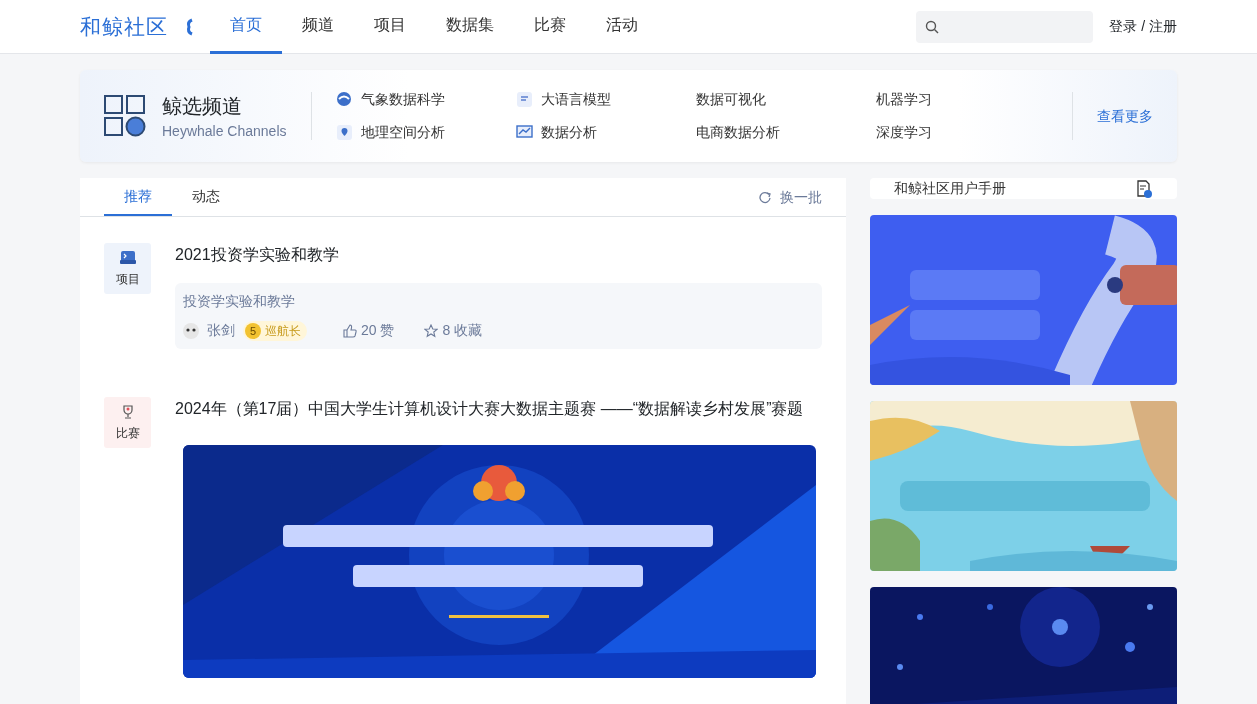 This screenshot has width=1257, height=704. Describe the element at coordinates (932, 26) in the screenshot. I see `search-icon` at that location.